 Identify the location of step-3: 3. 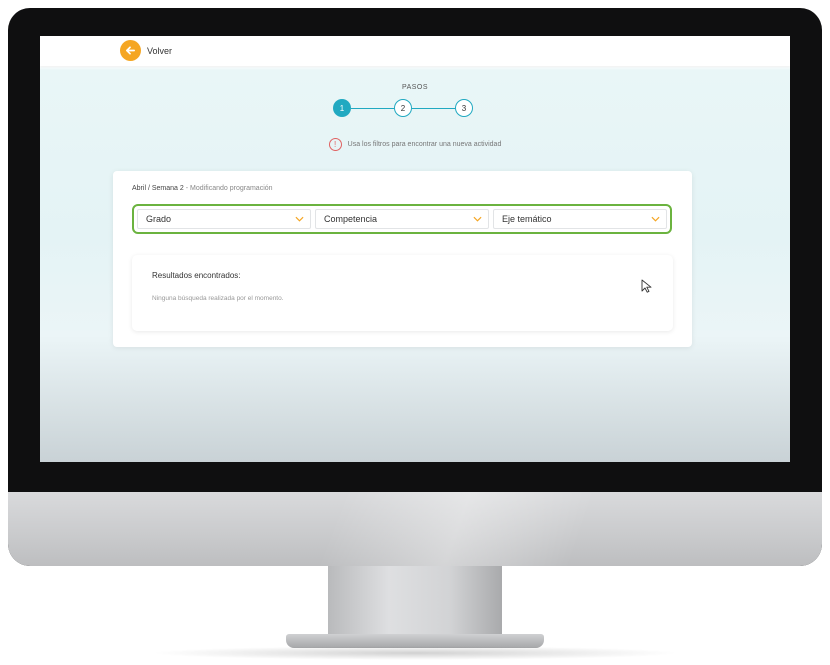
(464, 108).